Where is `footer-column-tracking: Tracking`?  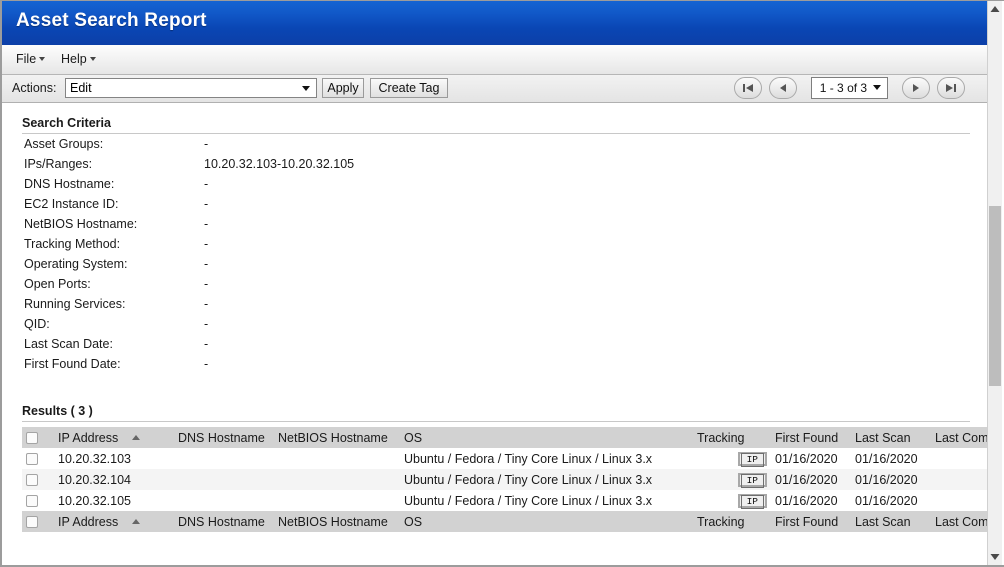 footer-column-tracking: Tracking is located at coordinates (732, 521).